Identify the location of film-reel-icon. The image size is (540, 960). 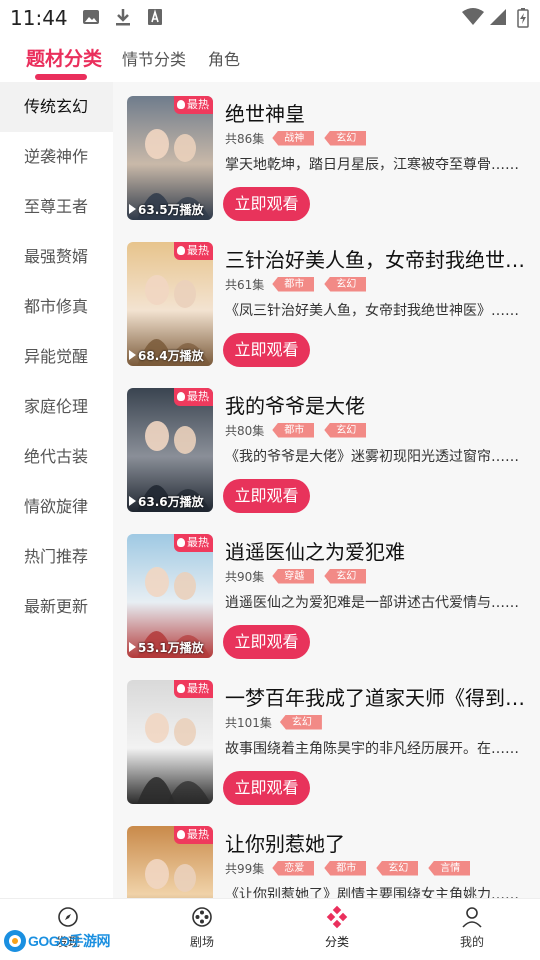
(202, 917).